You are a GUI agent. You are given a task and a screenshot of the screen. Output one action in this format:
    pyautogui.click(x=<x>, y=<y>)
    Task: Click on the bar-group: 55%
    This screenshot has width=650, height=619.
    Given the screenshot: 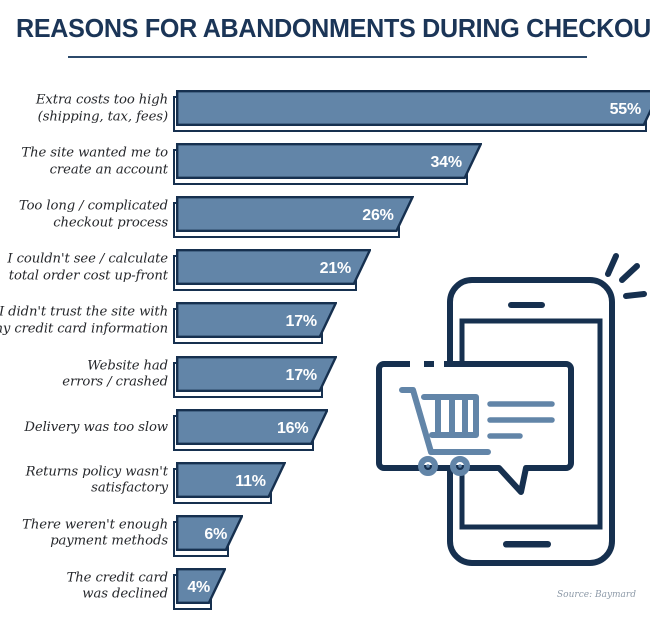 What is the action you would take?
    pyautogui.click(x=411, y=111)
    